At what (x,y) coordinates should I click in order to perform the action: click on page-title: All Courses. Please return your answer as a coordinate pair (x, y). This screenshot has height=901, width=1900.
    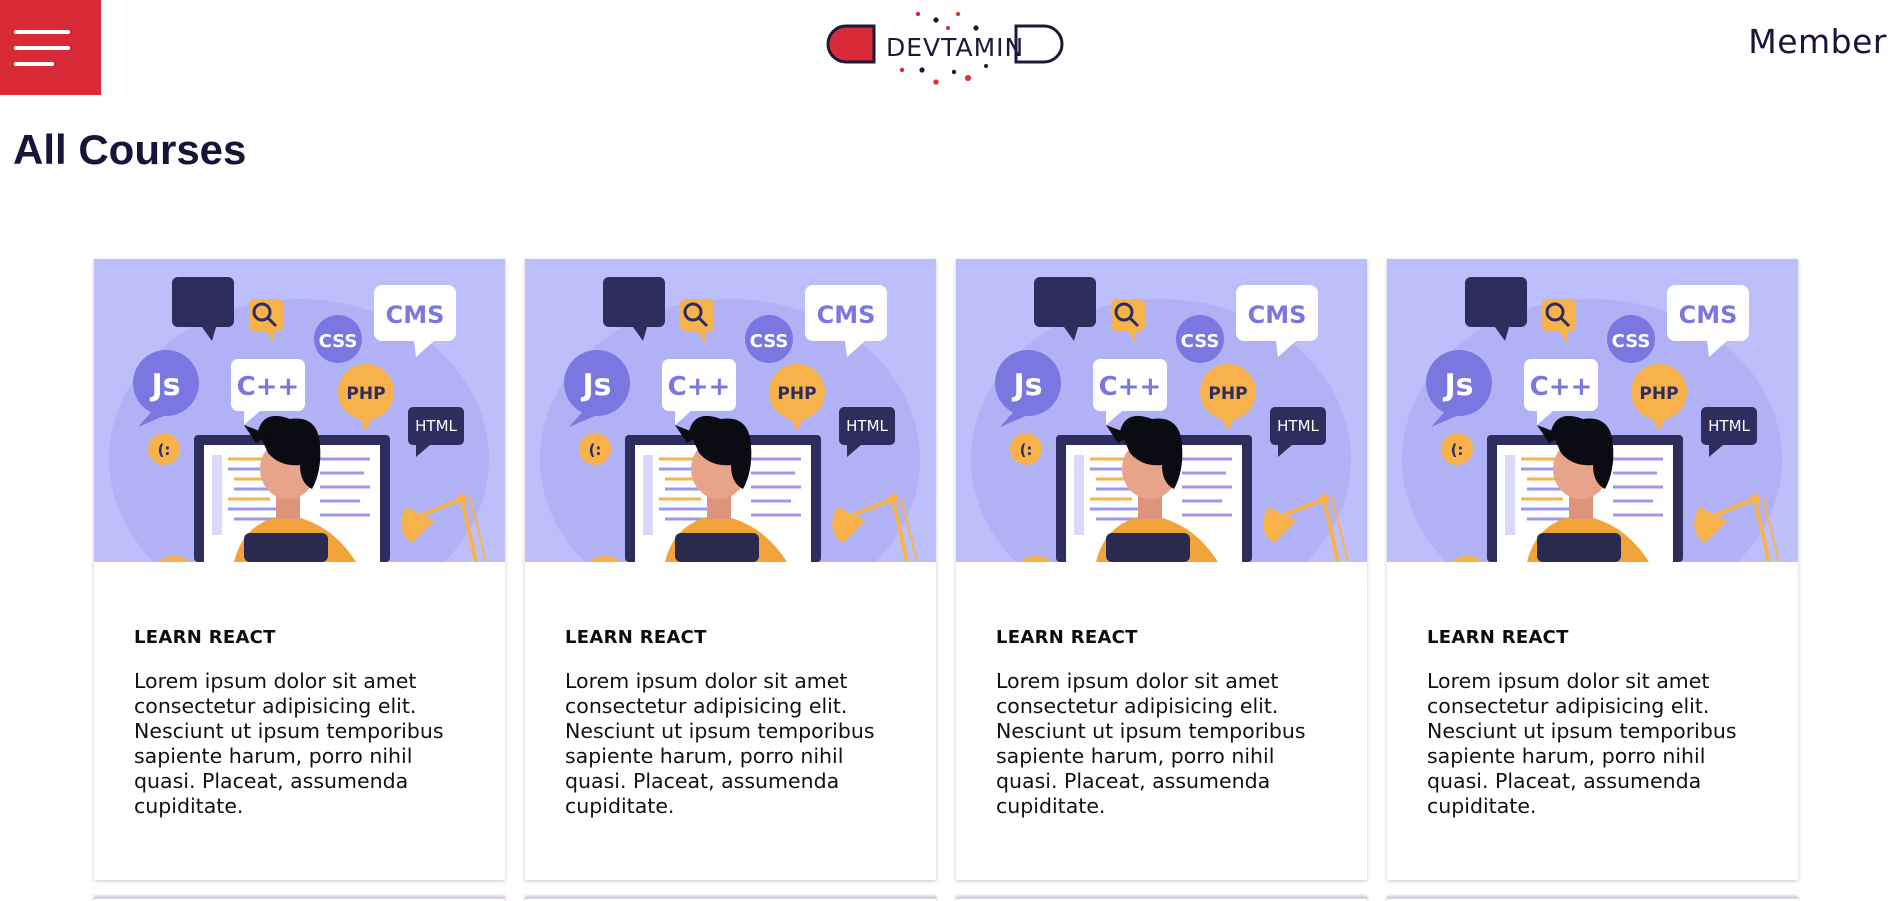
    Looking at the image, I should click on (130, 149).